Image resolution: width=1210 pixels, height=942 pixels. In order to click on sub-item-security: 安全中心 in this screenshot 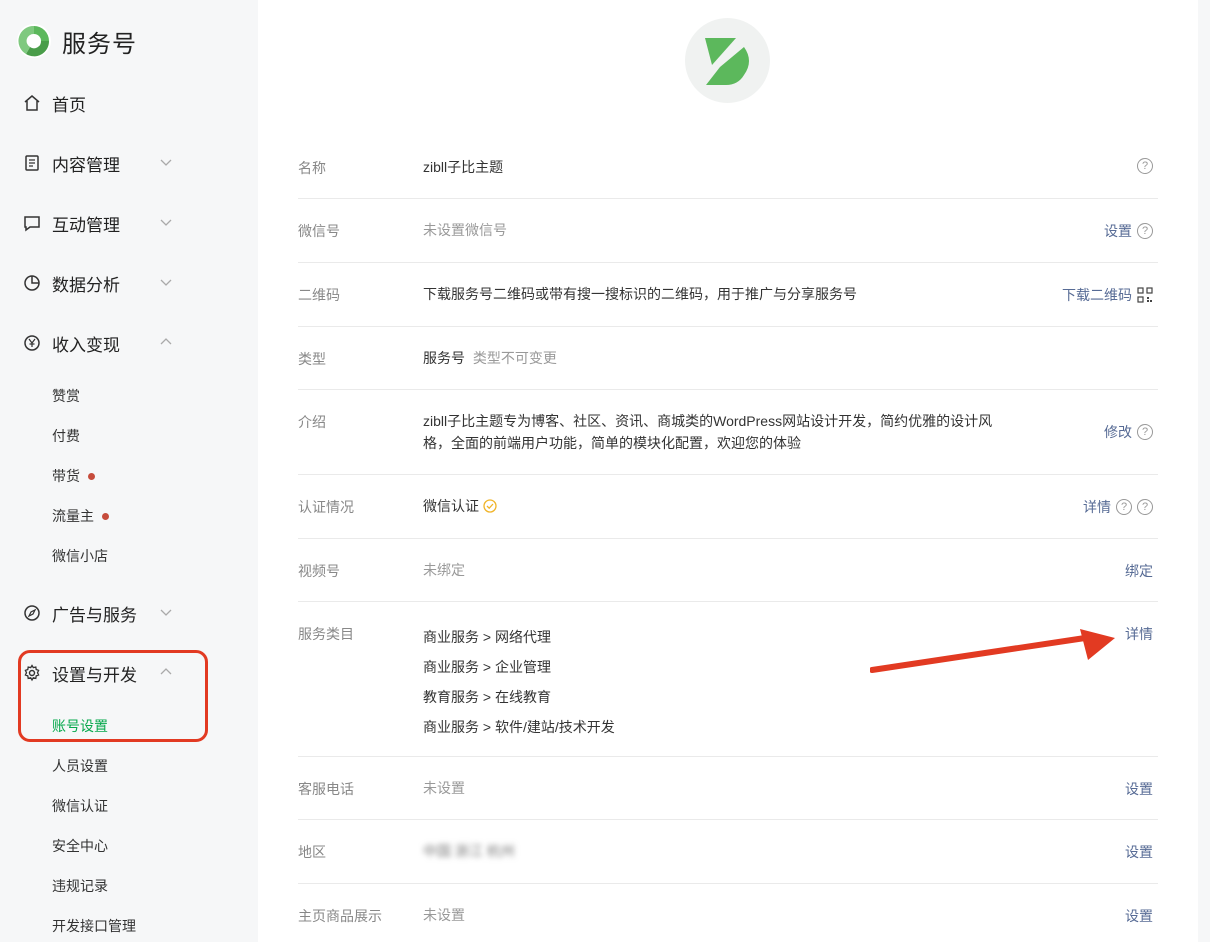, I will do `click(80, 846)`.